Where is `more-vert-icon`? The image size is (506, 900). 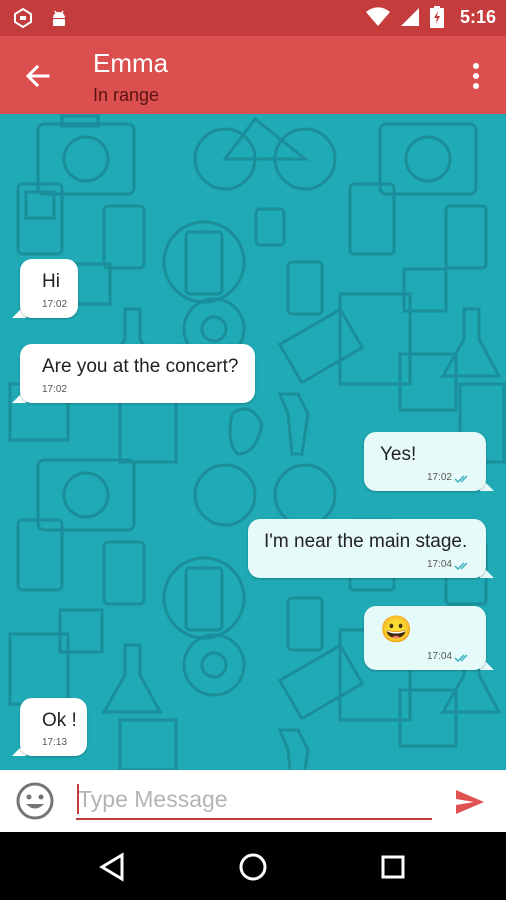 more-vert-icon is located at coordinates (476, 76).